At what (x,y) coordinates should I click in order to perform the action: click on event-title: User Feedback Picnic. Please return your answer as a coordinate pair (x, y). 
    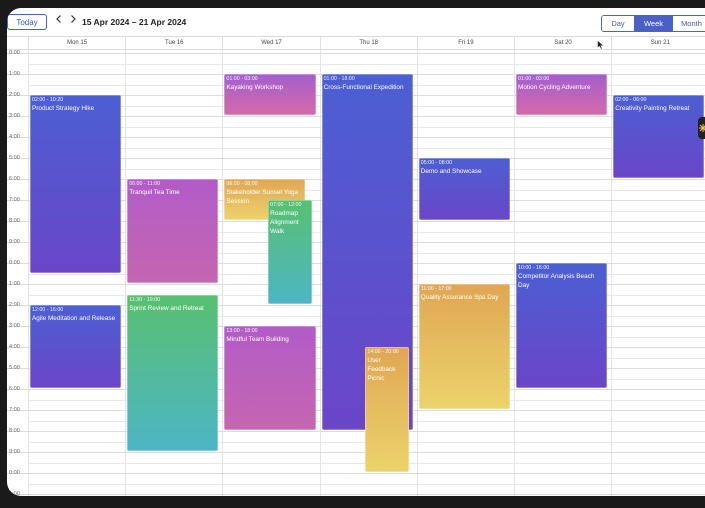
    Looking at the image, I should click on (381, 369).